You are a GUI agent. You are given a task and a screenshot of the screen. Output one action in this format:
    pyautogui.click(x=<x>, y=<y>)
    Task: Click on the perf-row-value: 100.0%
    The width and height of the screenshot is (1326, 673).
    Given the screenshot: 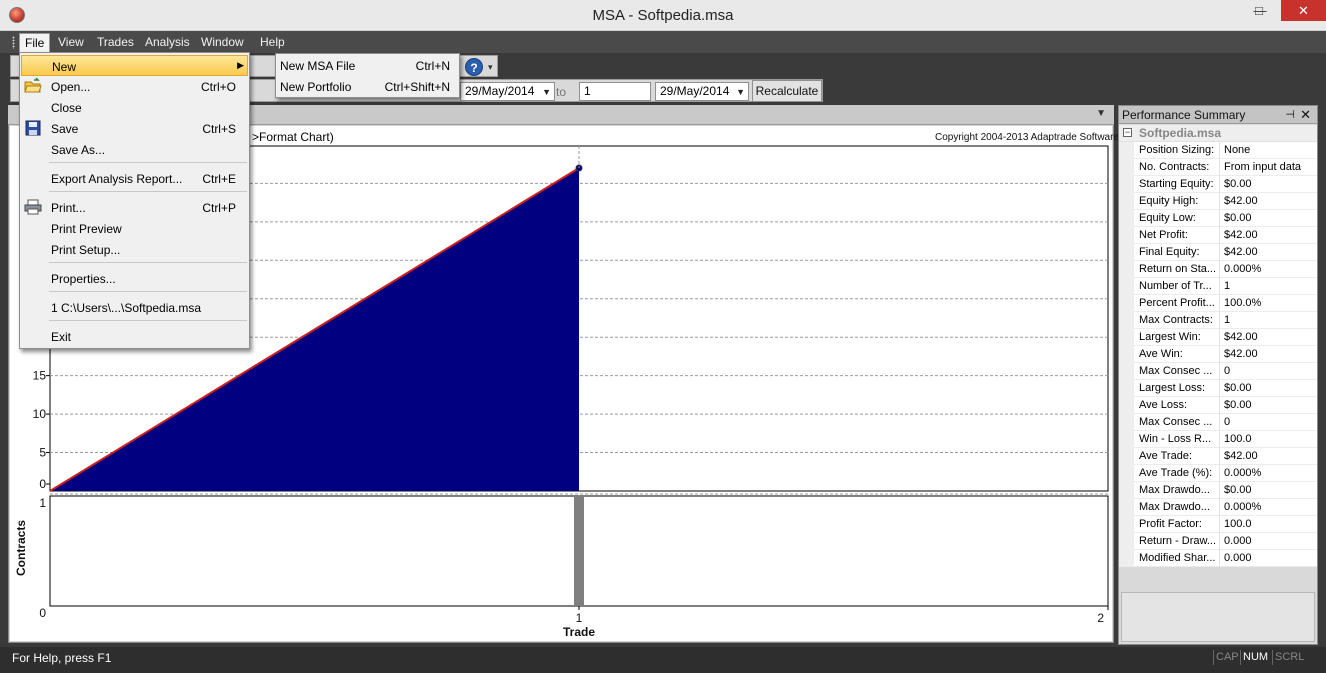 What is the action you would take?
    pyautogui.click(x=1268, y=303)
    